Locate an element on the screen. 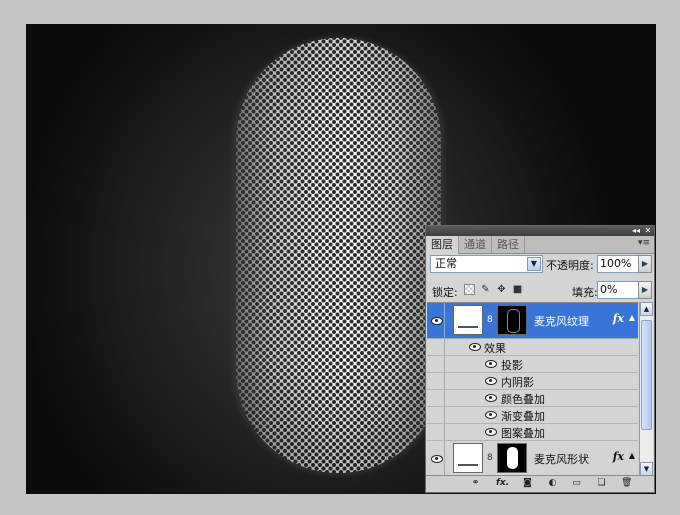  effects-header-row: 效果 is located at coordinates (532, 347).